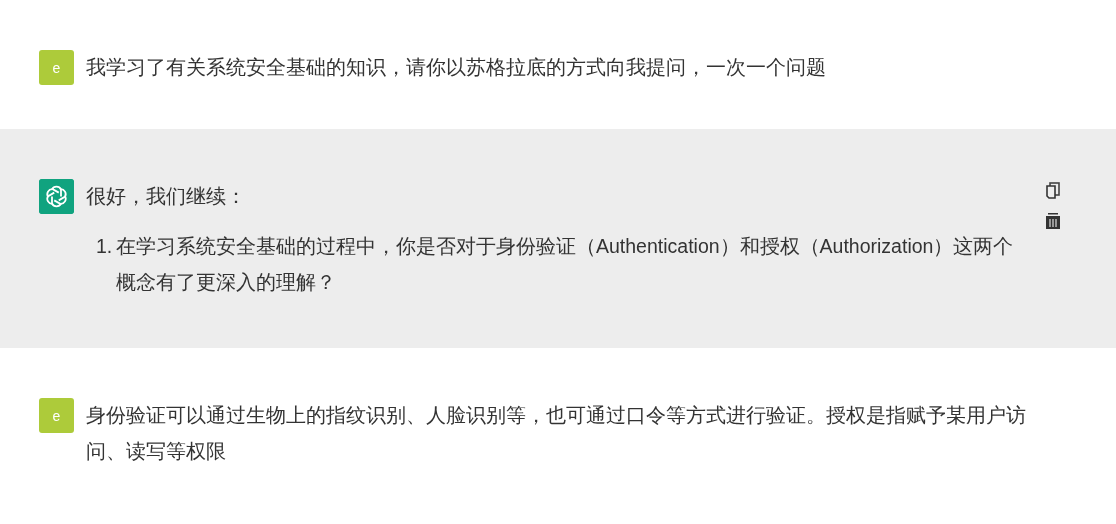  What do you see at coordinates (56, 196) in the screenshot?
I see `assistant-avatar-icon` at bounding box center [56, 196].